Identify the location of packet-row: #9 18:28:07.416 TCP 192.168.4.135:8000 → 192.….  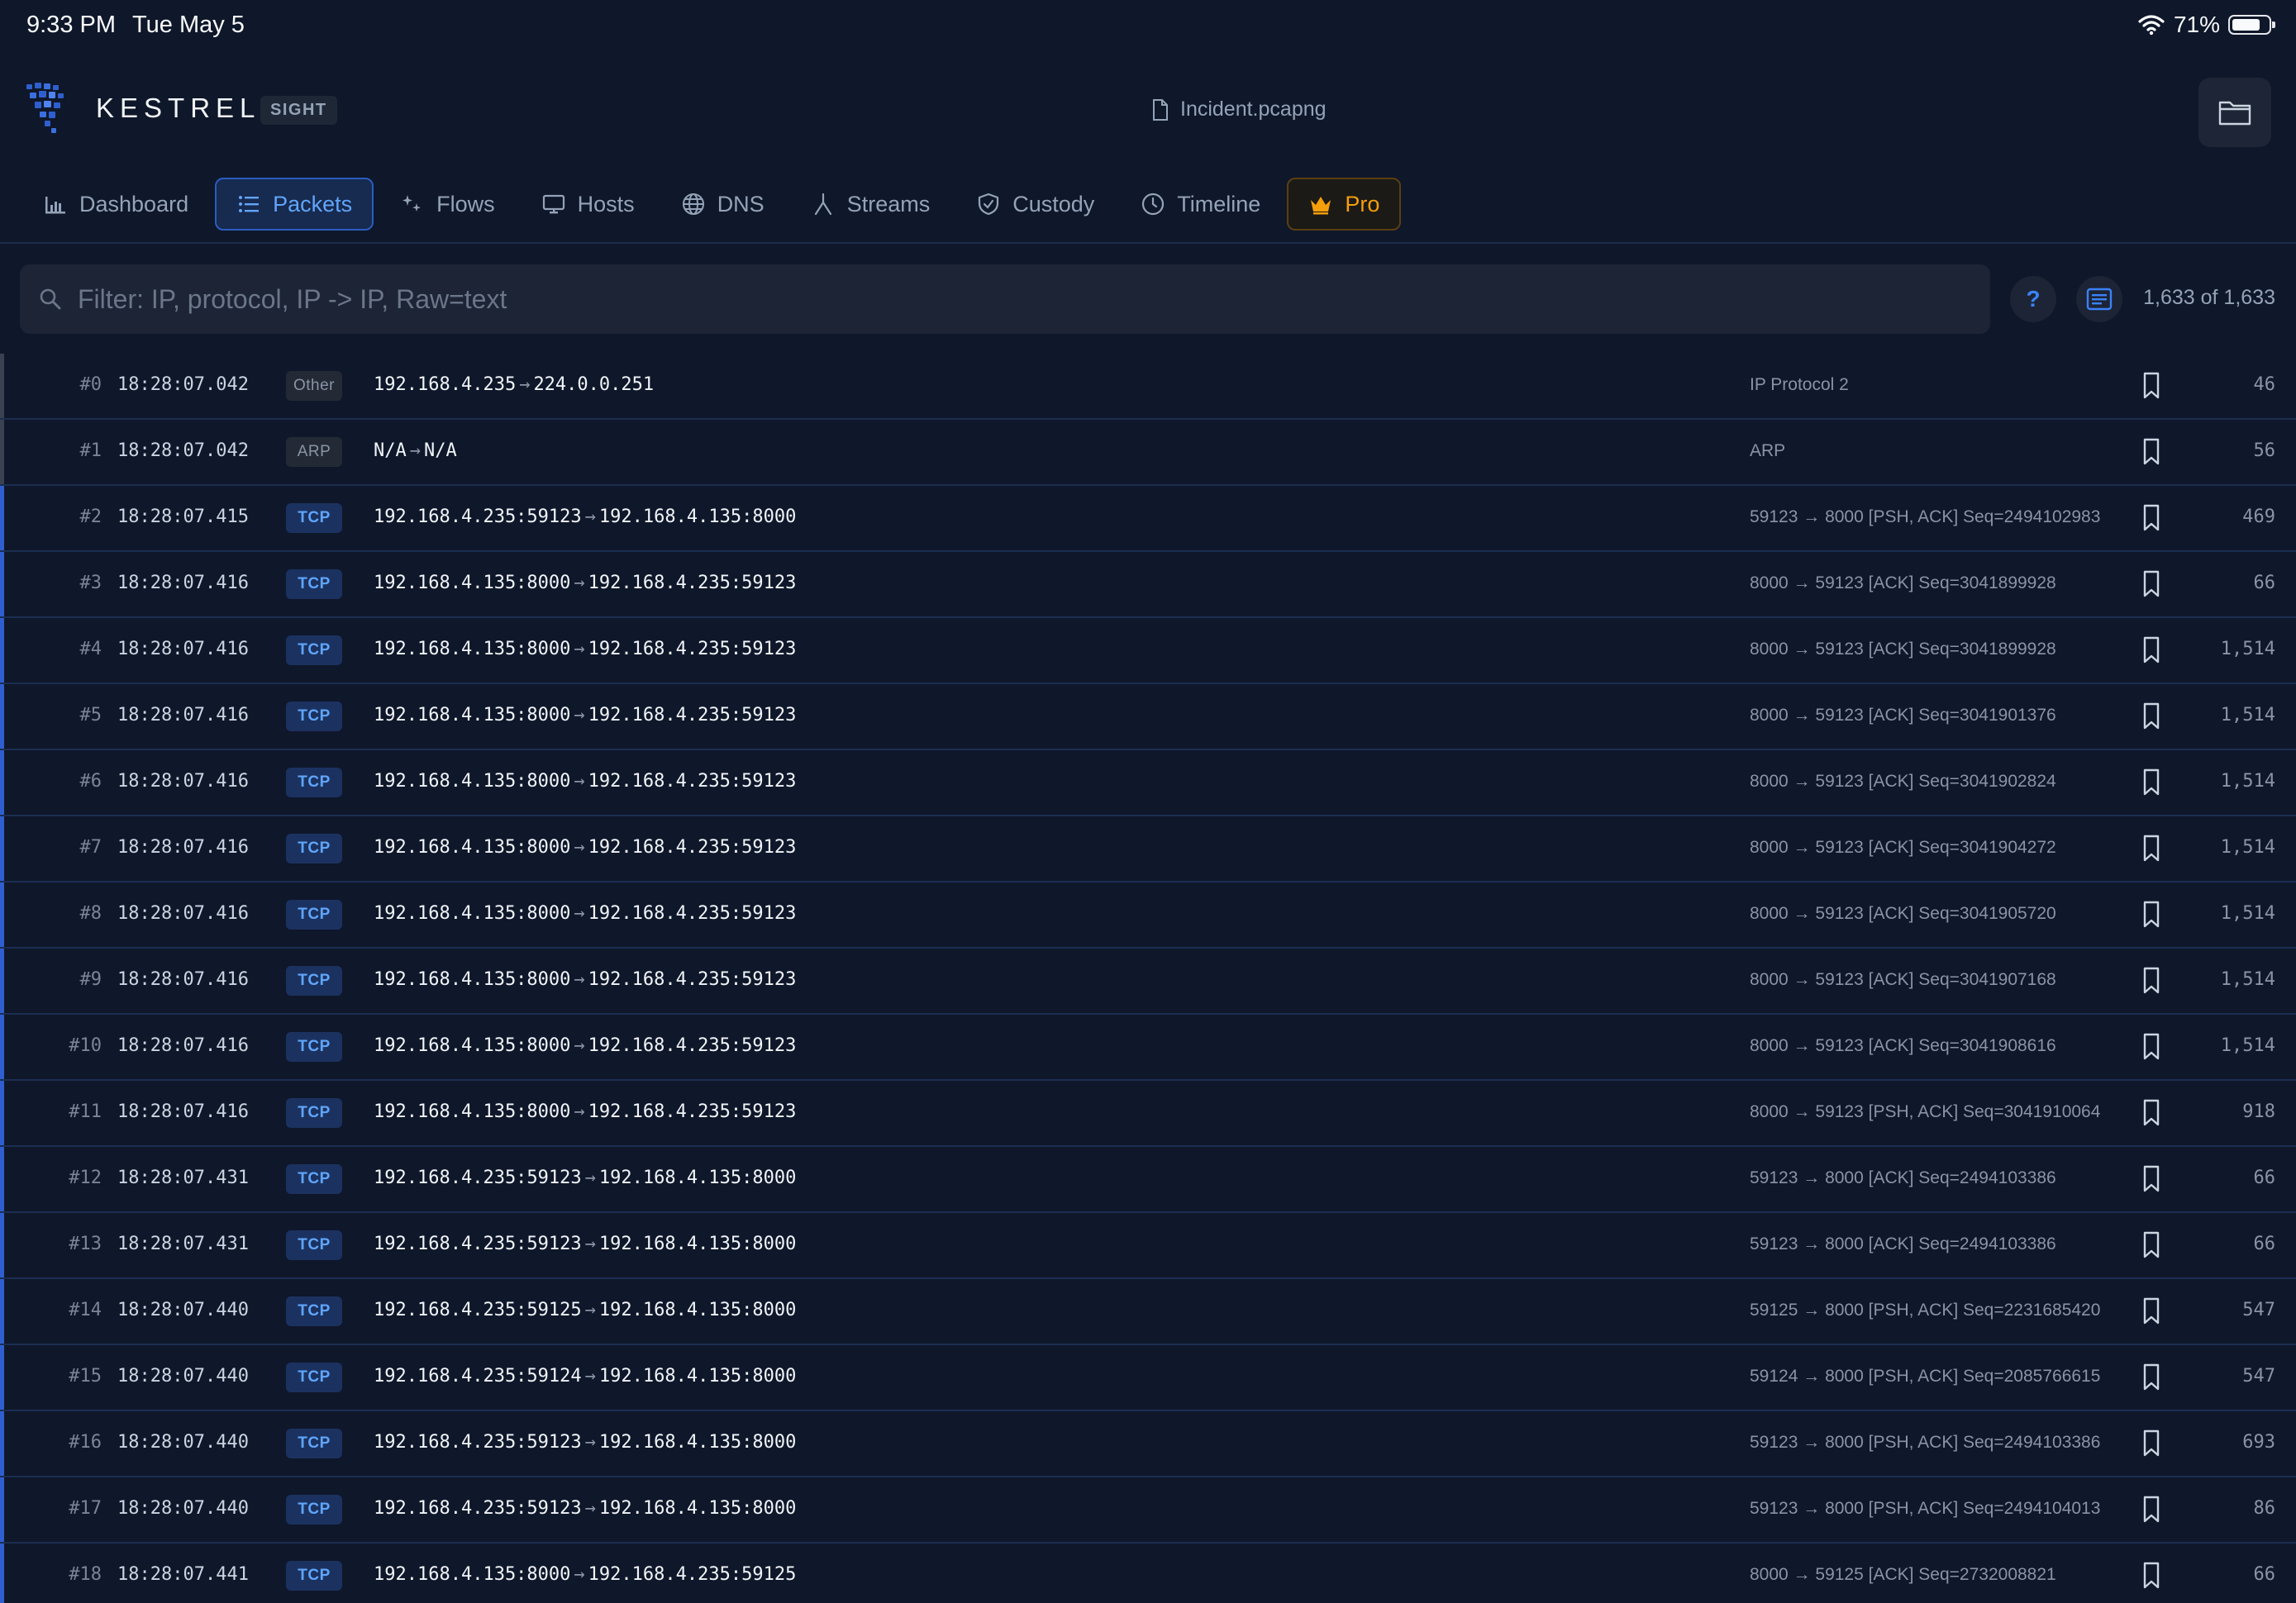
(1148, 982).